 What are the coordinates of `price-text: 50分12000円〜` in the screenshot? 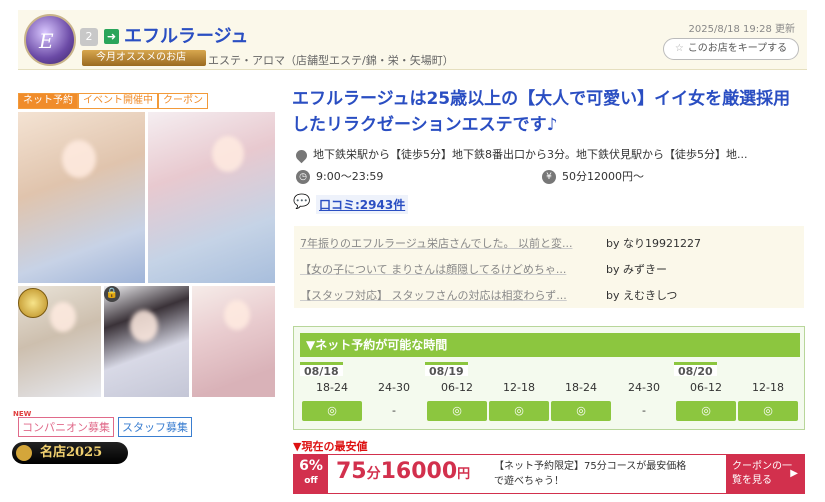 It's located at (603, 176).